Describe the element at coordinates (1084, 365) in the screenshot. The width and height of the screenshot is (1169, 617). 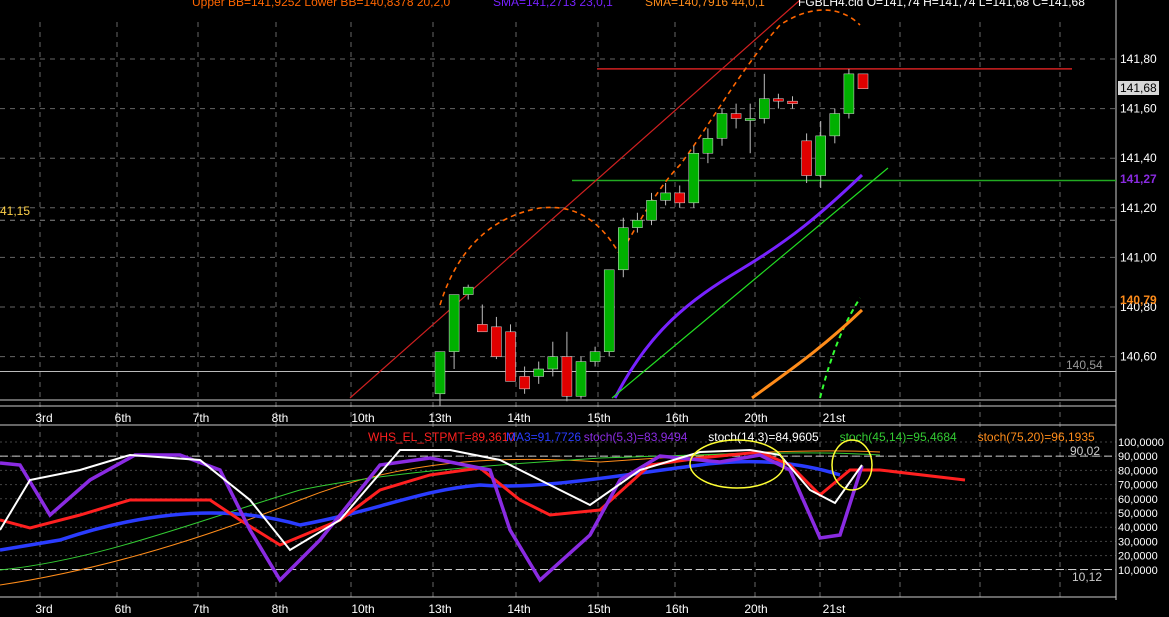
I see `level-label: 140,54` at that location.